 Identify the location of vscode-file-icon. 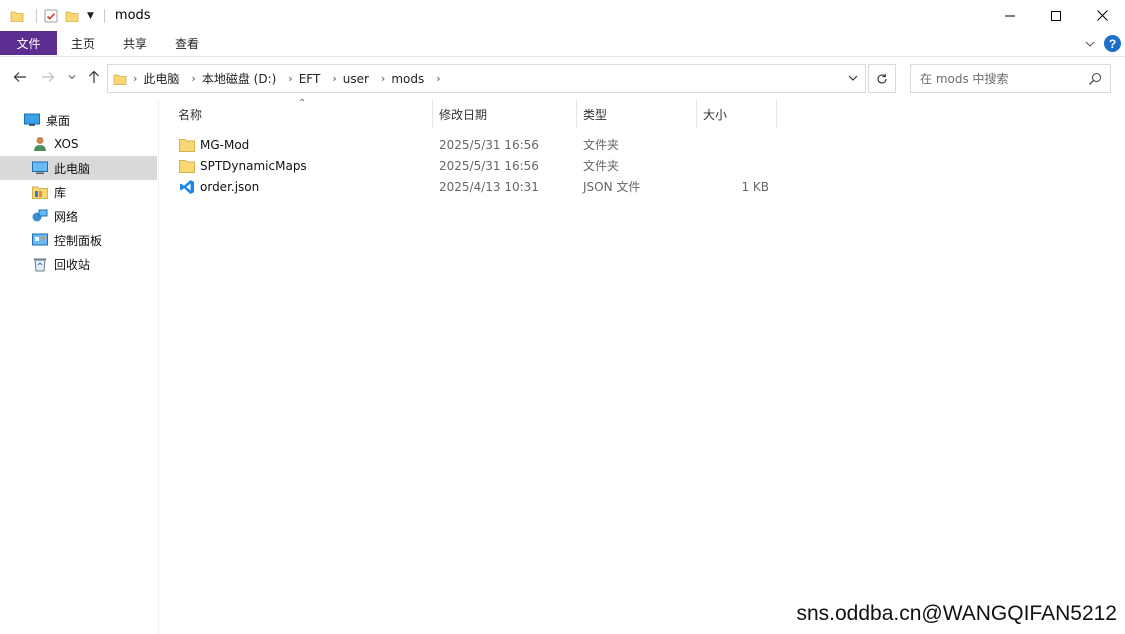
(187, 187).